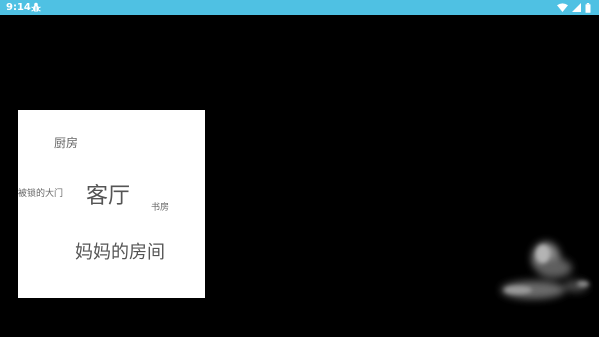  What do you see at coordinates (120, 251) in the screenshot?
I see `room-moms-room: 妈妈的房间` at bounding box center [120, 251].